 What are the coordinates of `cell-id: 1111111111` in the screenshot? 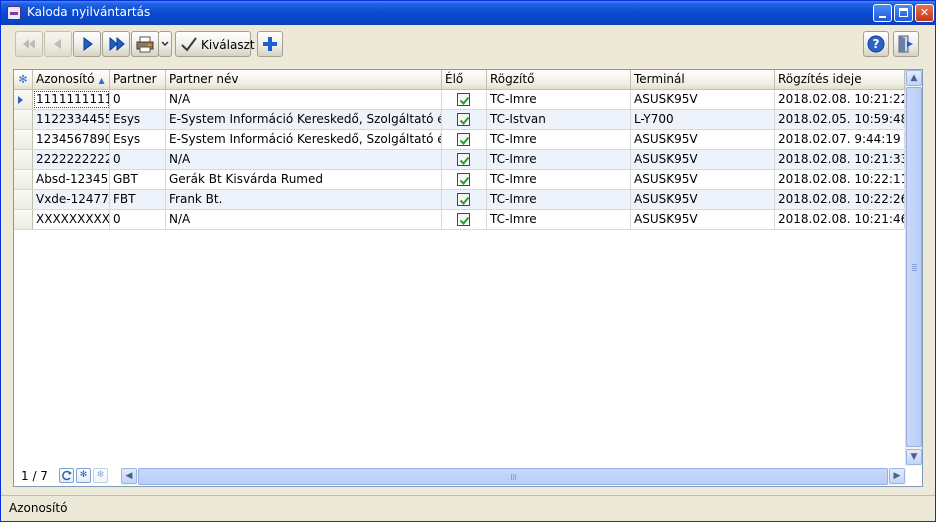 It's located at (71, 99).